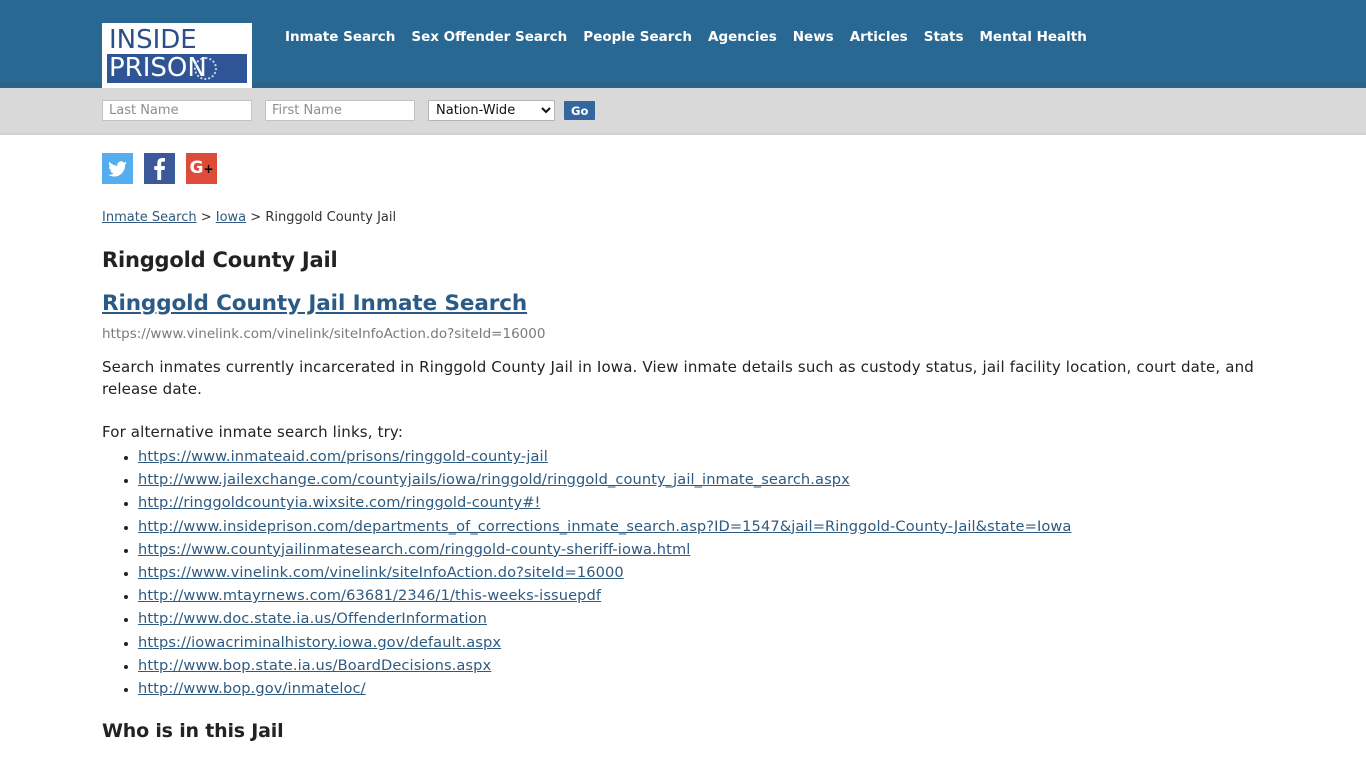  Describe the element at coordinates (821, 37) in the screenshot. I see `nav-item-news: News` at that location.